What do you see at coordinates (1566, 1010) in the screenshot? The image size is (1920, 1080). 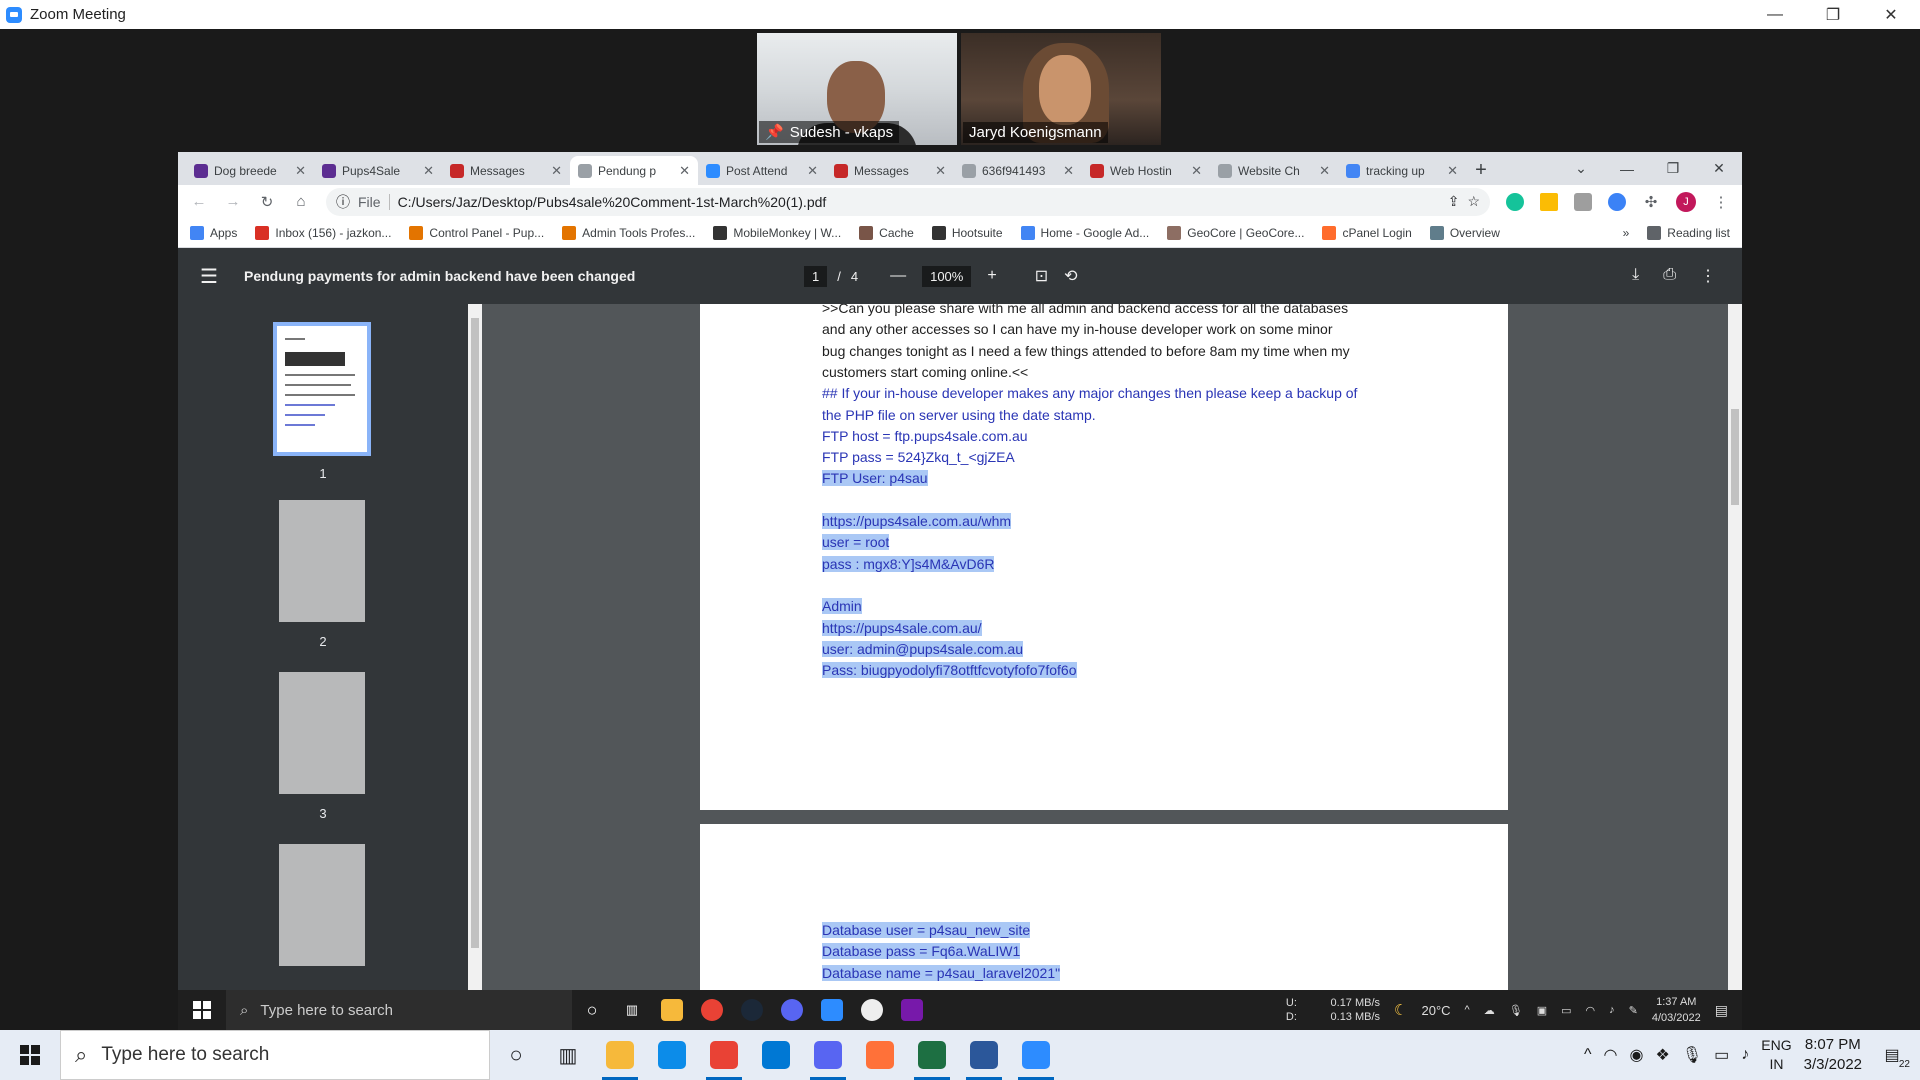 I see `battery-icon: ▭` at bounding box center [1566, 1010].